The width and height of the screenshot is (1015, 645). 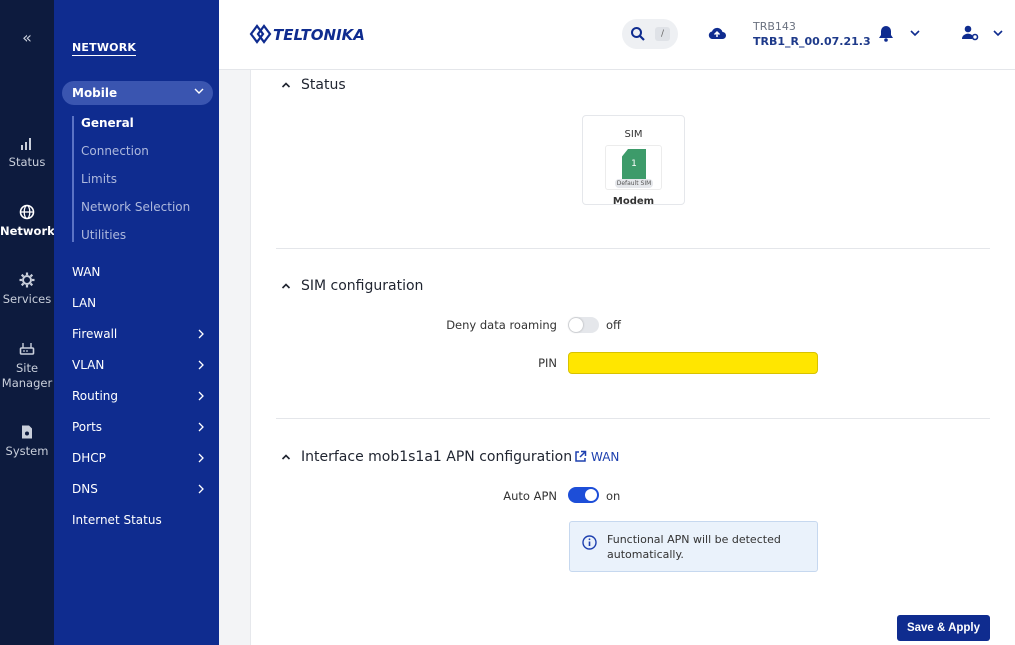 I want to click on sidebar-item-internet-status: Internet Status, so click(x=142, y=520).